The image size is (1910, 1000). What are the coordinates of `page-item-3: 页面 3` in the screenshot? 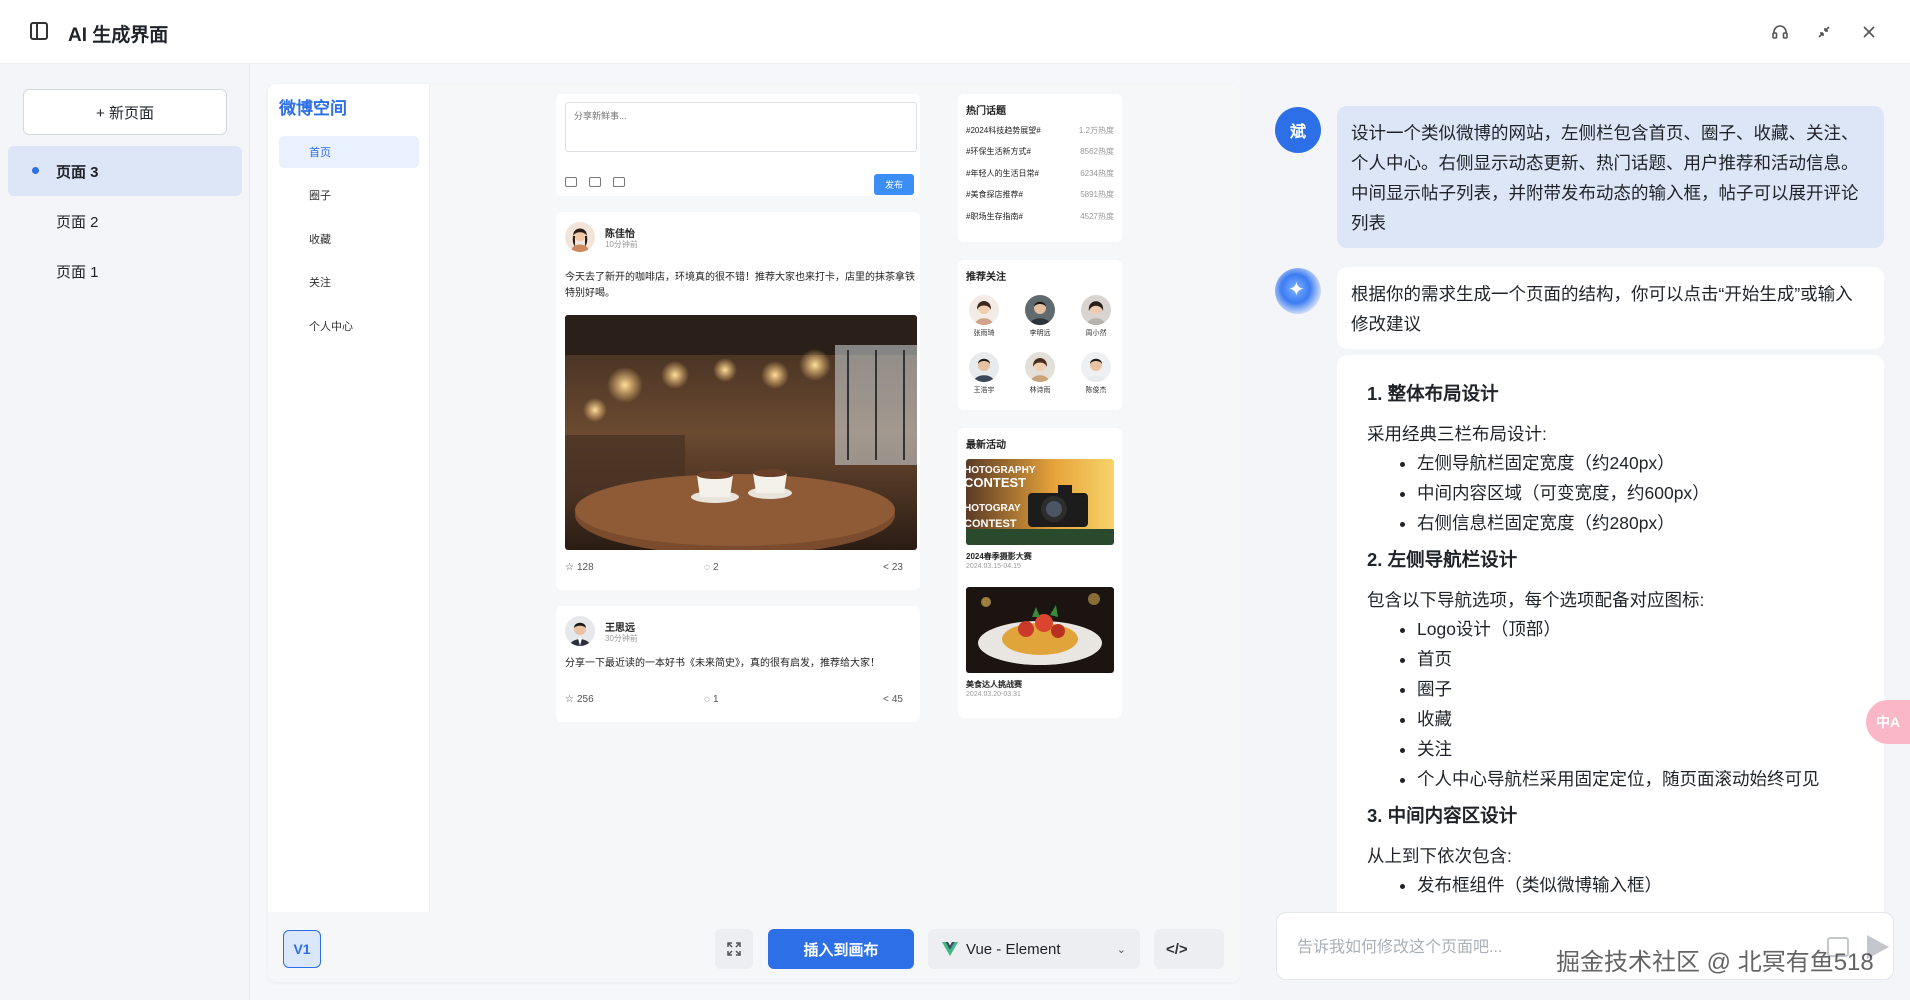 It's located at (125, 171).